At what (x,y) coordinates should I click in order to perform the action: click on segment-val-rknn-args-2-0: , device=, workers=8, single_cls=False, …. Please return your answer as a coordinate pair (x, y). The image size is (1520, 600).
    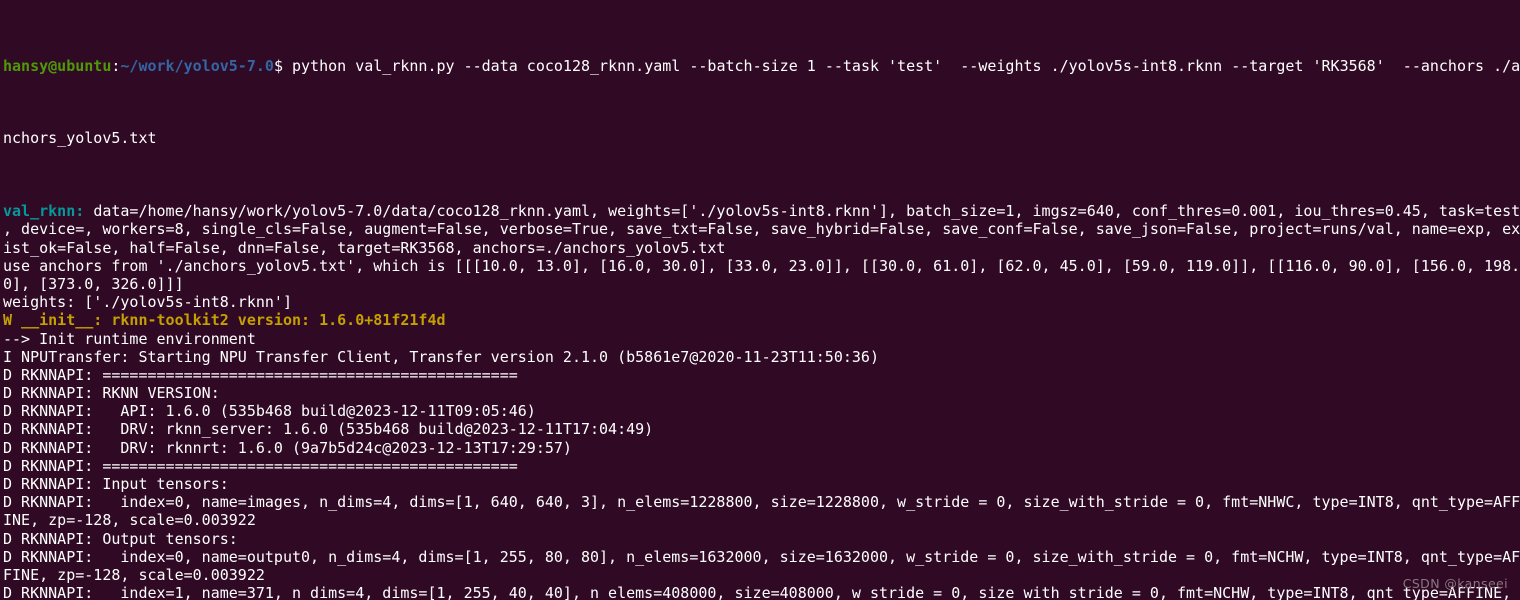
    Looking at the image, I should click on (761, 229).